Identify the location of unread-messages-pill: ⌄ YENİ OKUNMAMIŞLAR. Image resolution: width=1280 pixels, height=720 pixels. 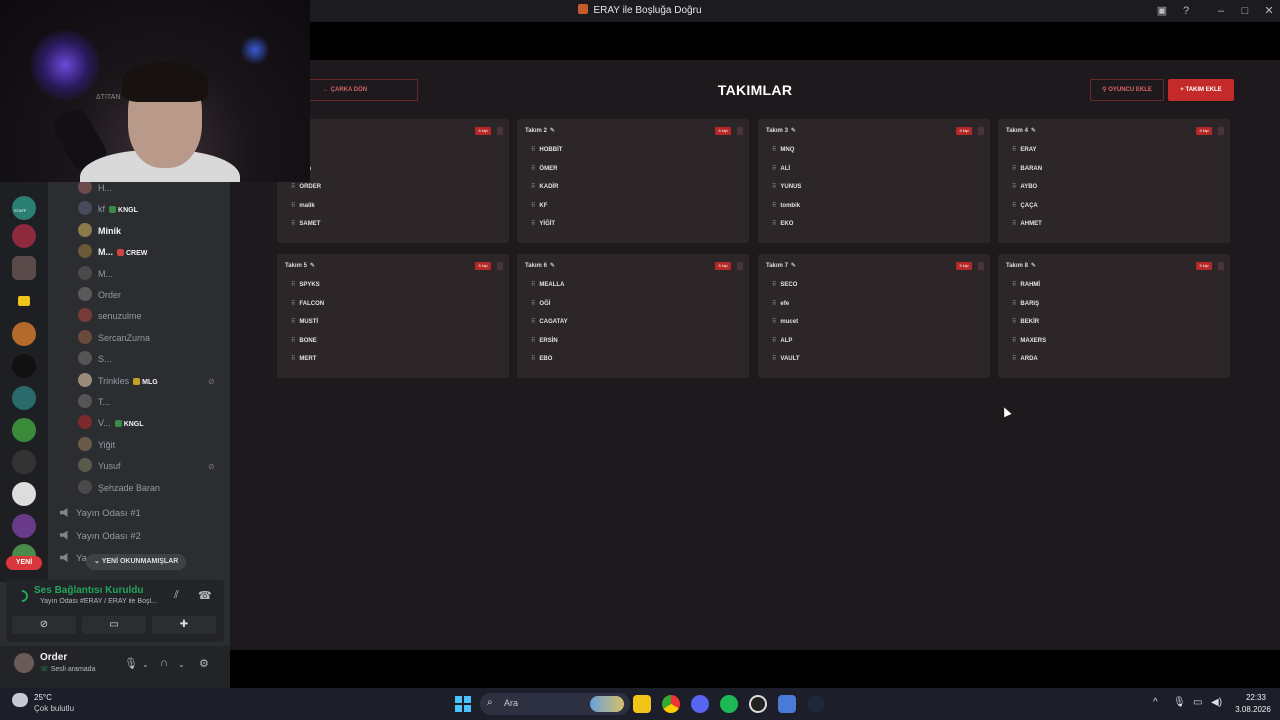
(136, 562).